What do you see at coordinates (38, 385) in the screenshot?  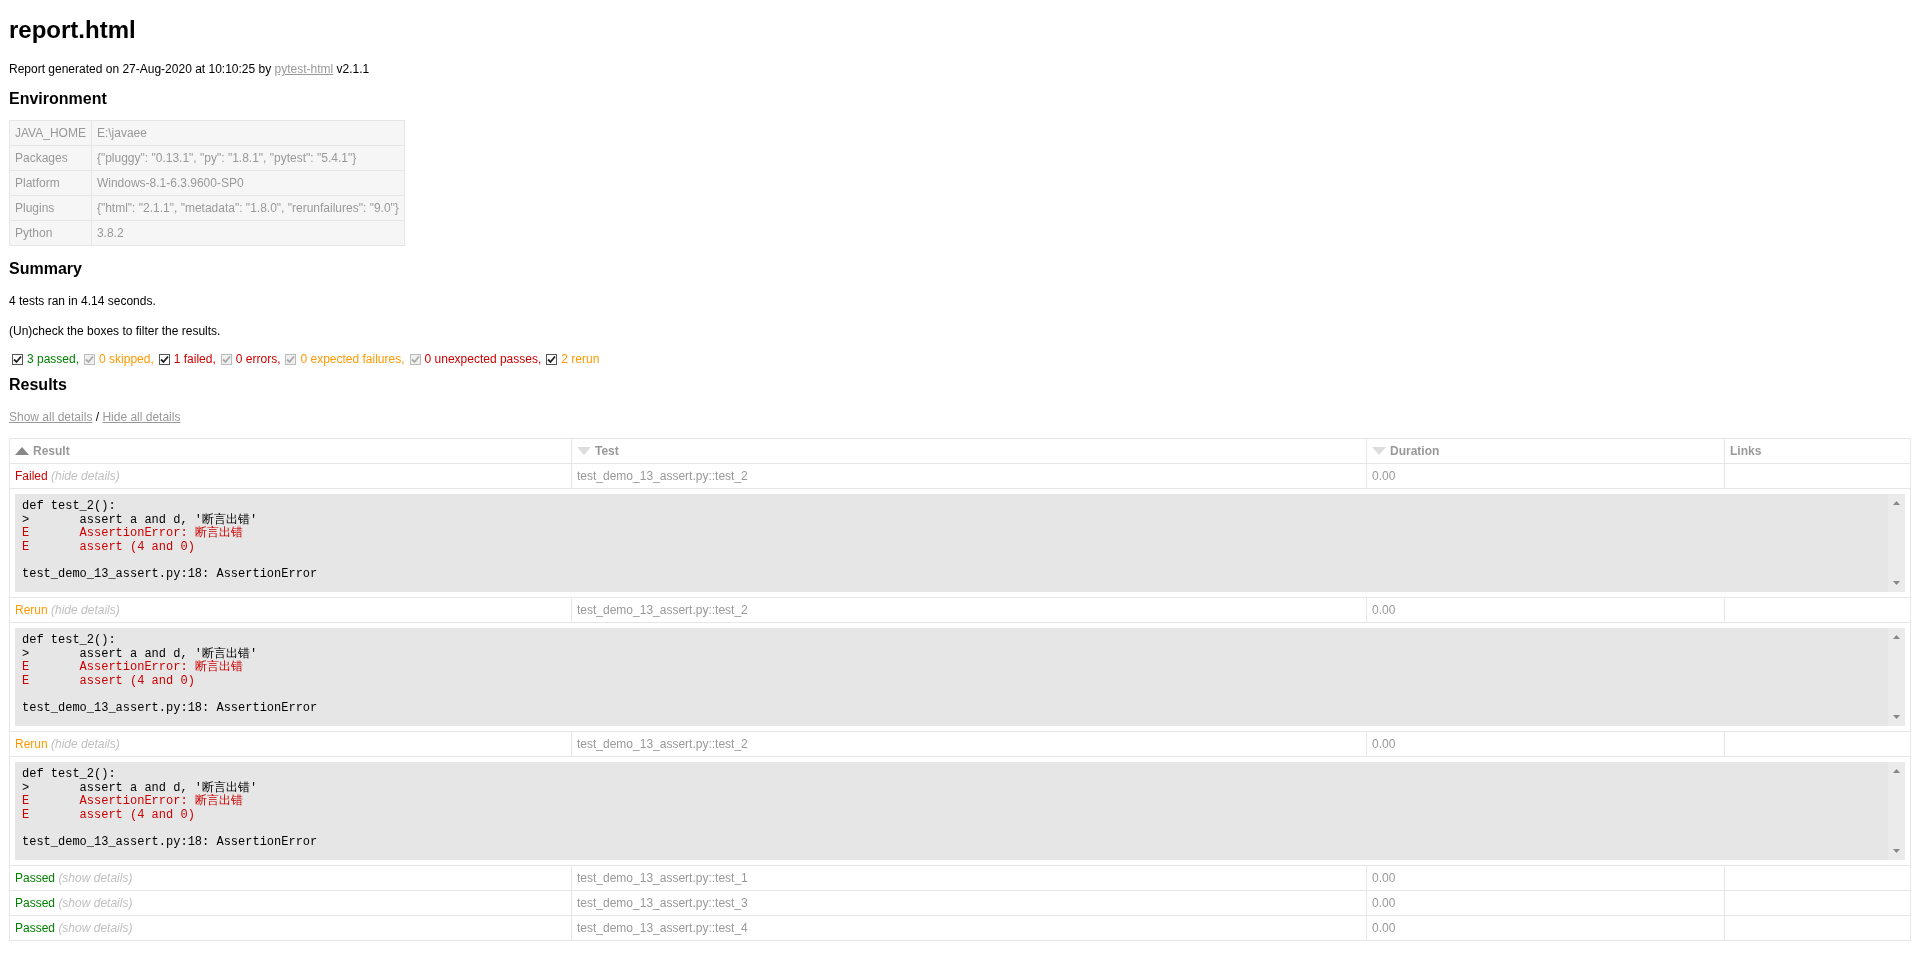 I see `section-heading: Results` at bounding box center [38, 385].